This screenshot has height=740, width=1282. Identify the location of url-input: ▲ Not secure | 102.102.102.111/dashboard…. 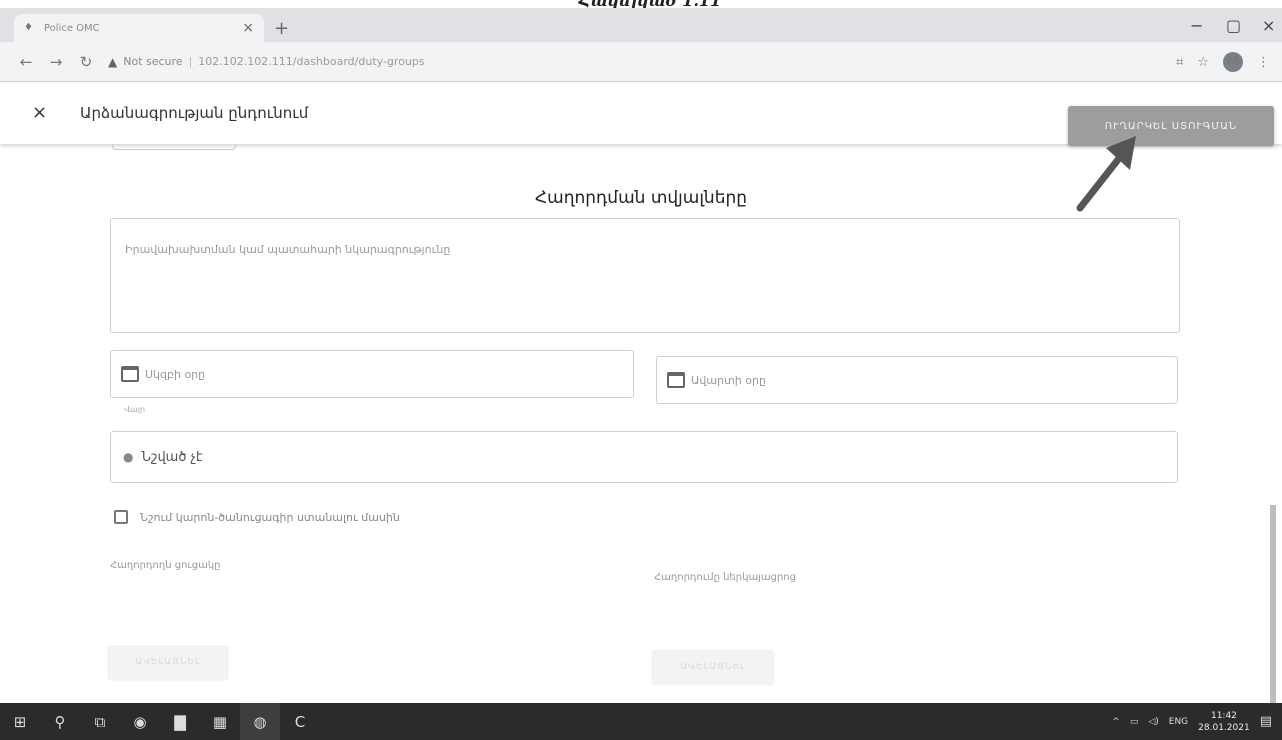
(608, 62).